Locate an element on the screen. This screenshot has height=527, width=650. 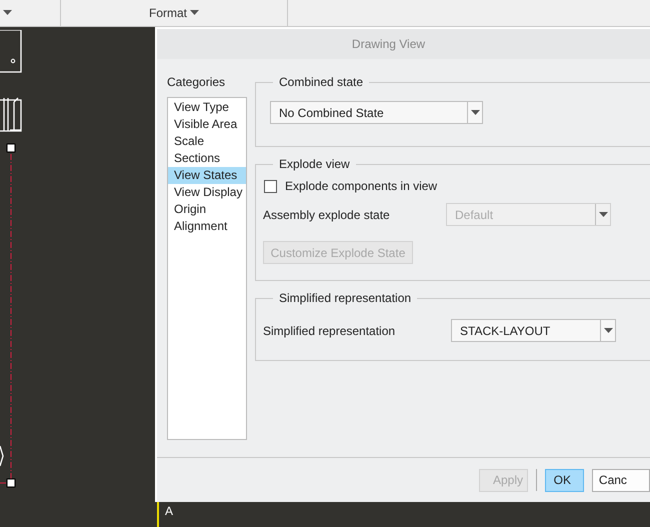
group-legend: Combined state is located at coordinates (321, 82).